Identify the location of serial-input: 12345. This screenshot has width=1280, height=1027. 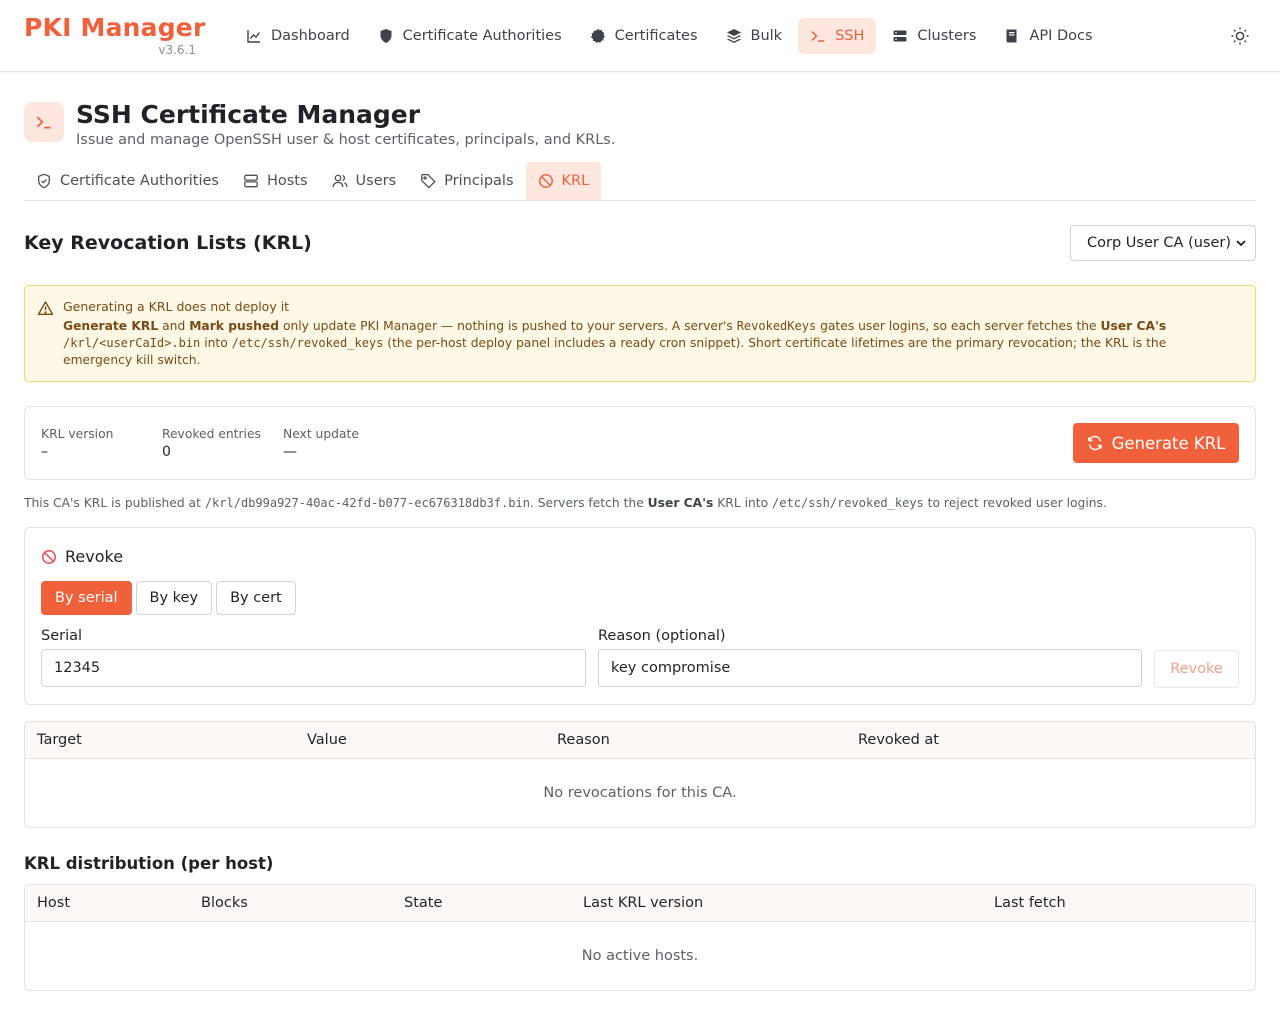
(313, 668).